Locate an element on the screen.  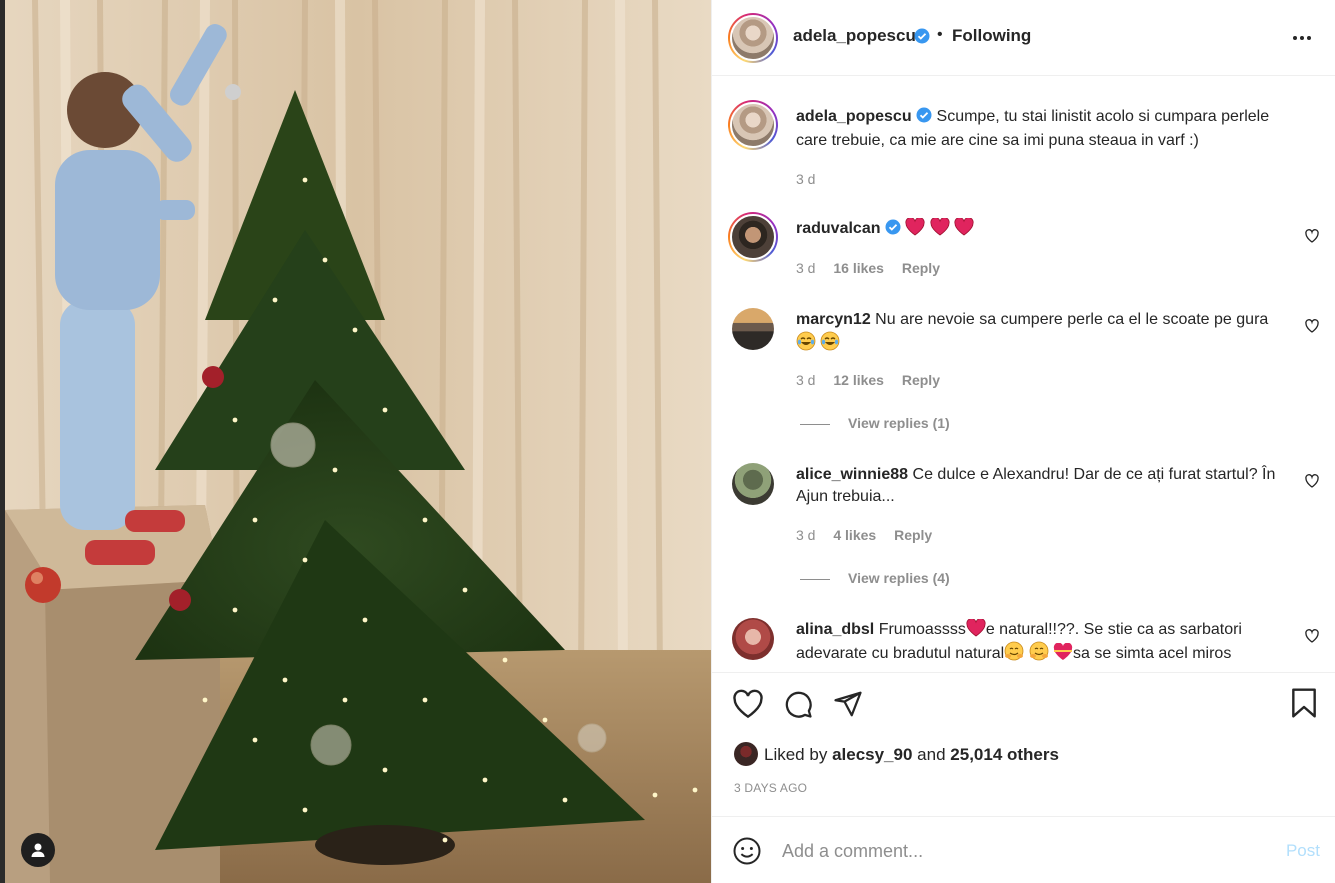
tagged-users-button is located at coordinates (38, 850).